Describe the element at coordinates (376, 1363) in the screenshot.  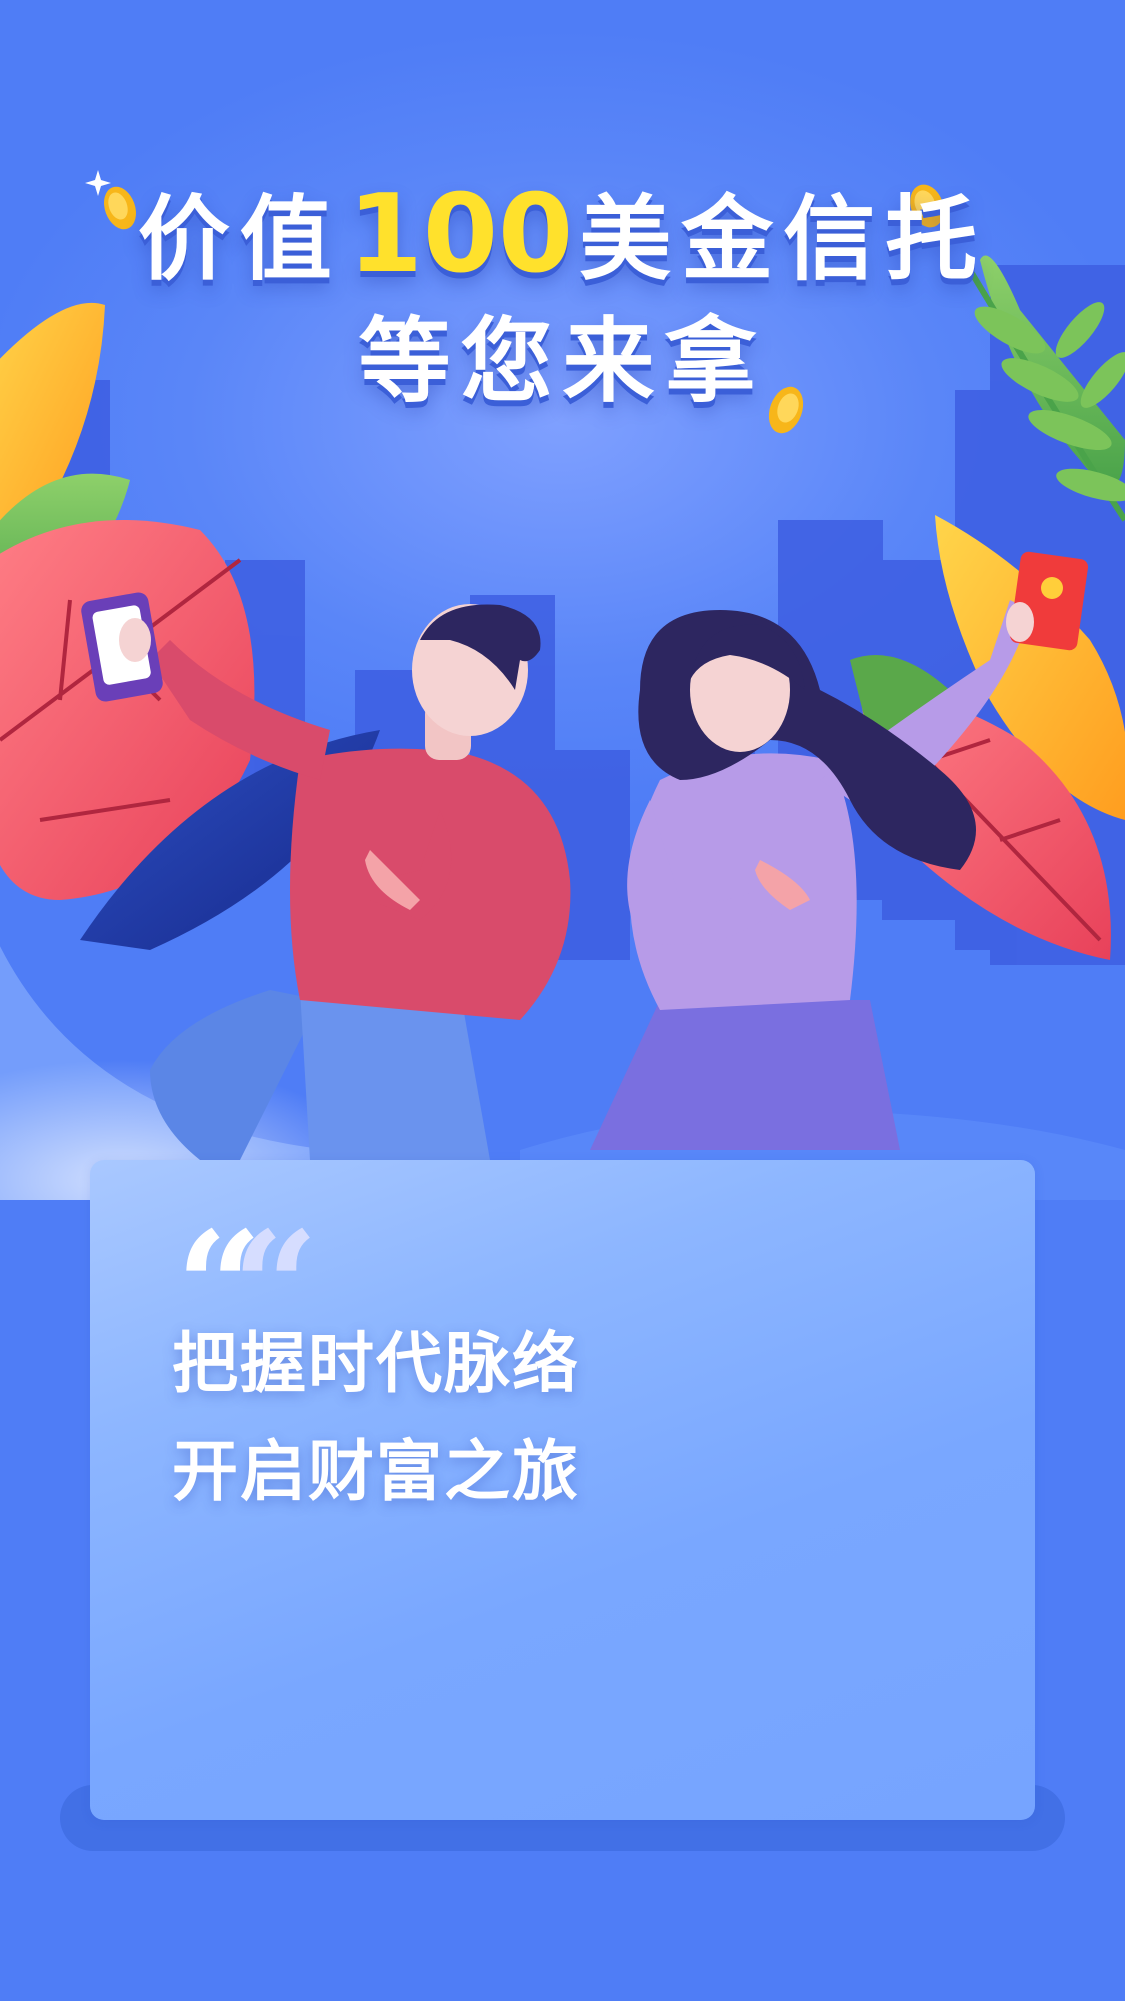
I see `slogan-line-1: 把握时代脉络` at that location.